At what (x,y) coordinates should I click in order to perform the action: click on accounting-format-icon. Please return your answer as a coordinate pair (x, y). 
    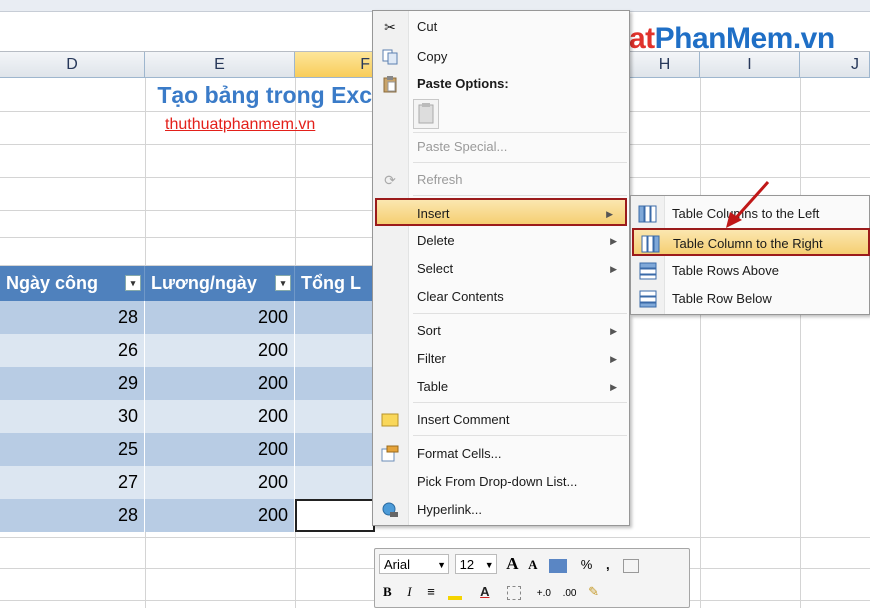
    Looking at the image, I should click on (558, 565).